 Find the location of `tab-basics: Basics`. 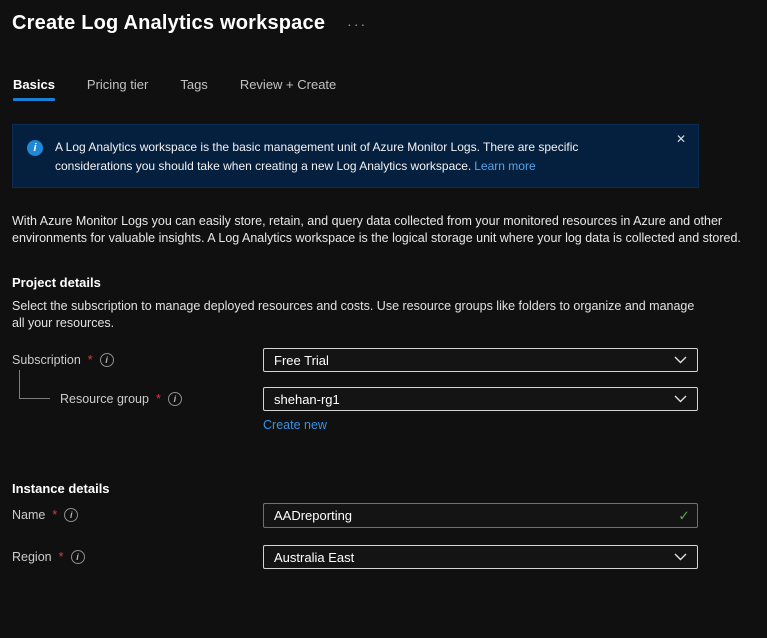

tab-basics: Basics is located at coordinates (34, 89).